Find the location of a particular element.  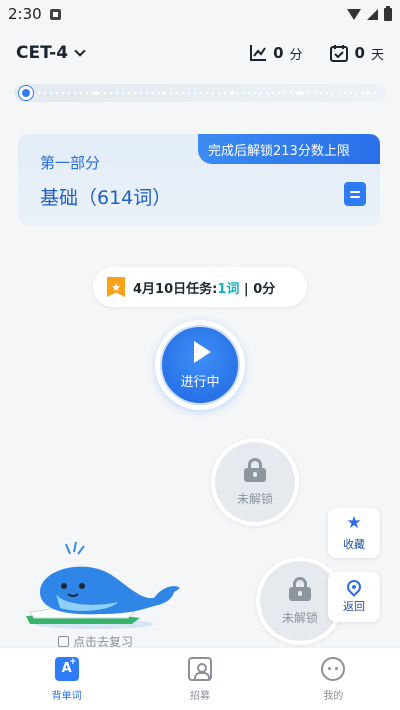

lesson-node-active-label: 进行中 is located at coordinates (200, 382).